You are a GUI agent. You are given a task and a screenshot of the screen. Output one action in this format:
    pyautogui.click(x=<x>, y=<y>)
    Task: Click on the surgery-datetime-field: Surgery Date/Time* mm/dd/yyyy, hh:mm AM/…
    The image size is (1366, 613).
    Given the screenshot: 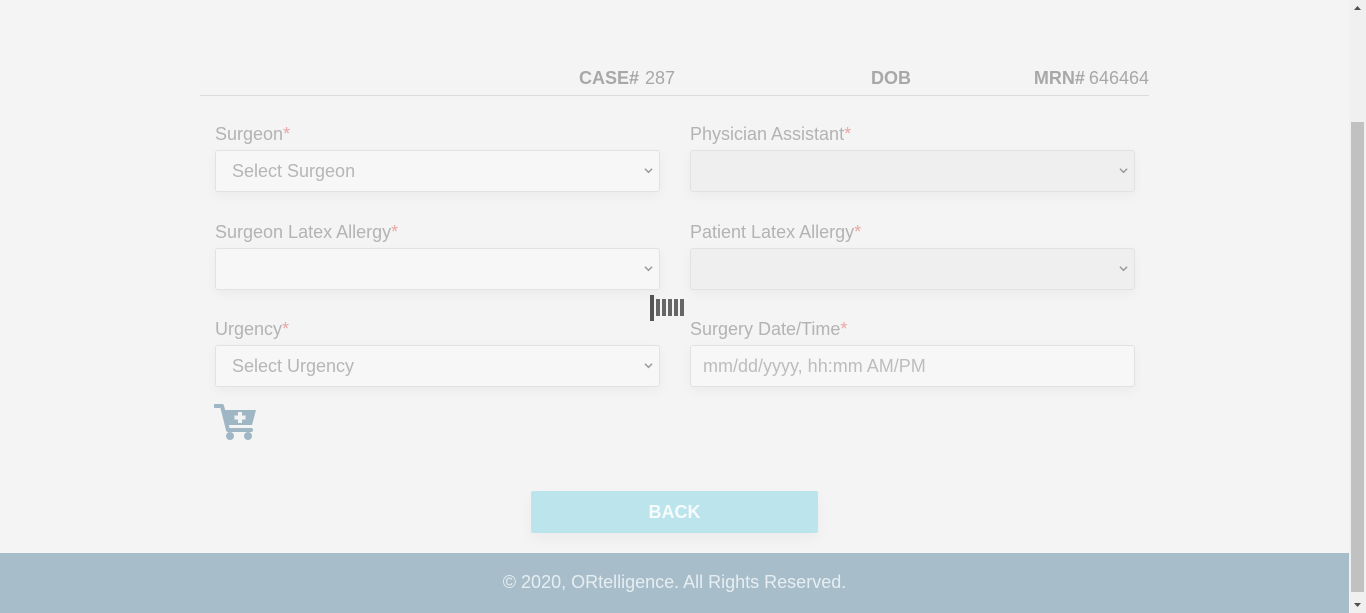 What is the action you would take?
    pyautogui.click(x=912, y=352)
    